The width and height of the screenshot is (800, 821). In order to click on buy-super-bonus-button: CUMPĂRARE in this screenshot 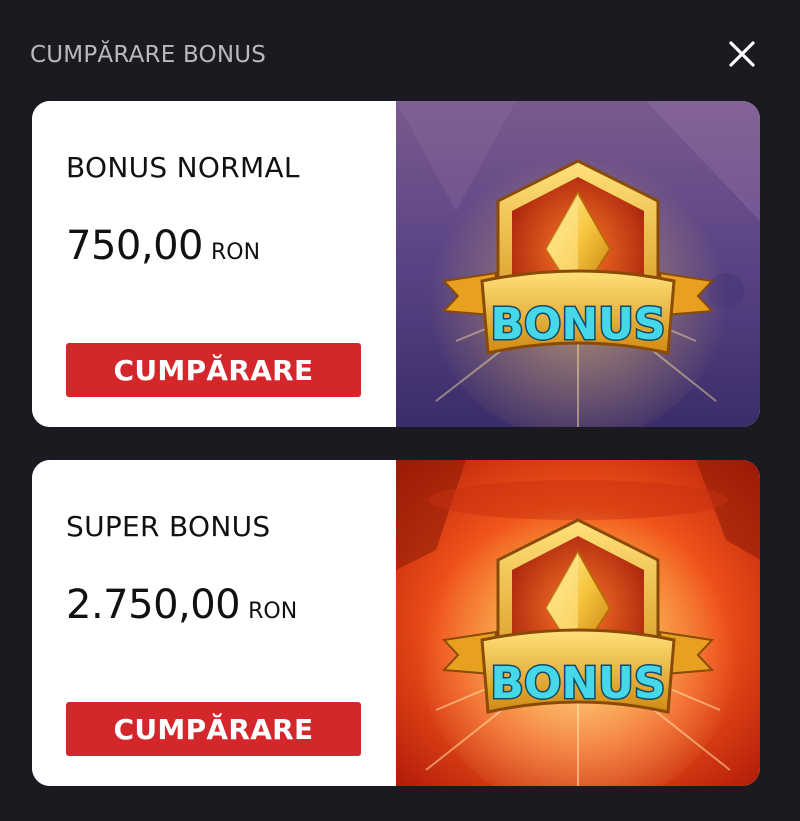, I will do `click(213, 729)`.